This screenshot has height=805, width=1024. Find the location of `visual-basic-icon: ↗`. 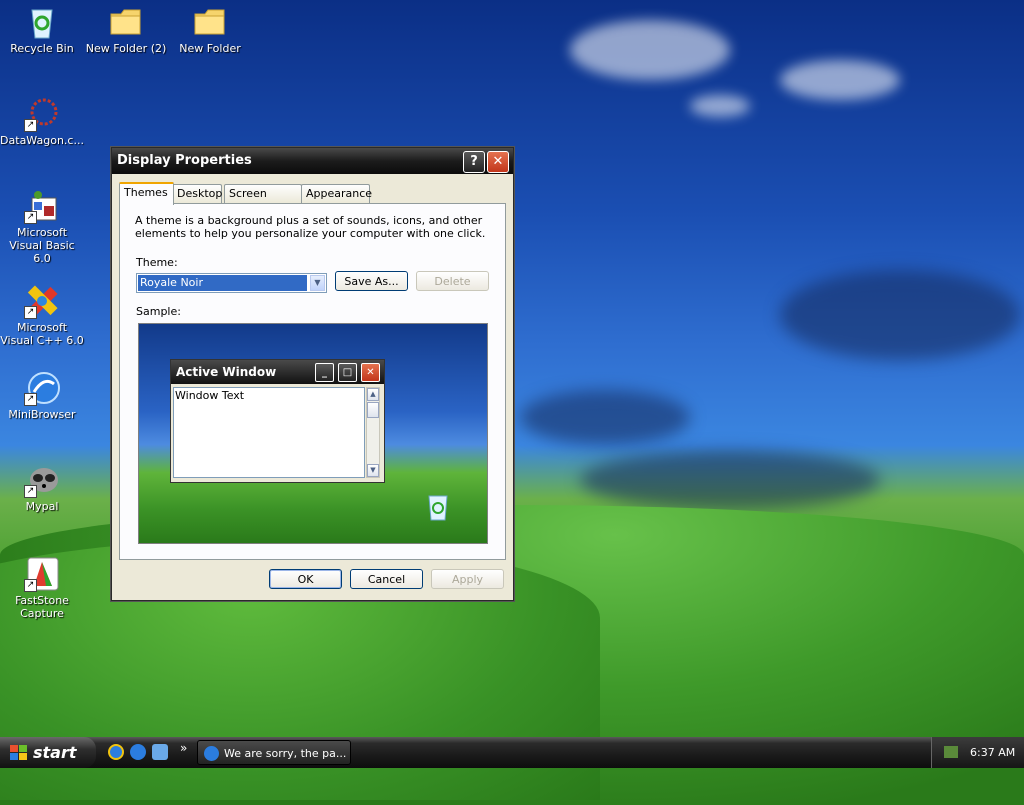

visual-basic-icon: ↗ is located at coordinates (42, 206).